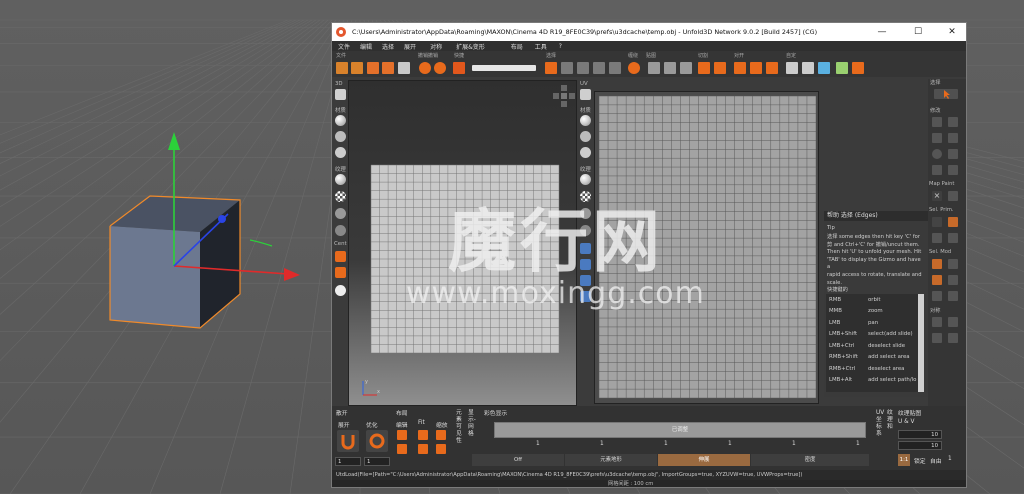 The image size is (1024, 494). Describe the element at coordinates (953, 138) in the screenshot. I see `flip-icon` at that location.